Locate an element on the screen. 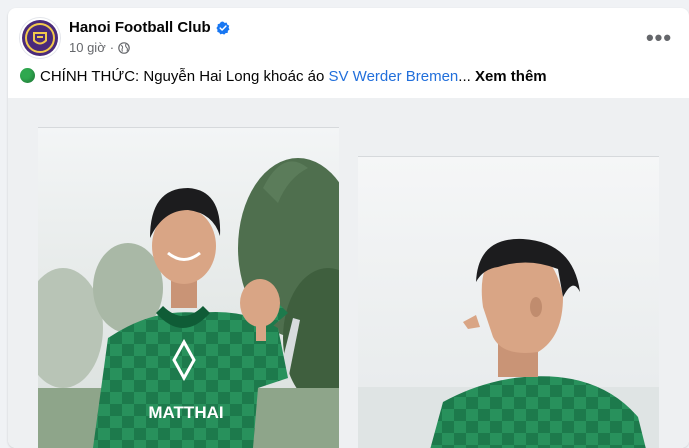 The image size is (689, 448). post-text-prefix: CHÍNH THỨC: Nguyễn Hai Long khoác áo is located at coordinates (184, 76).